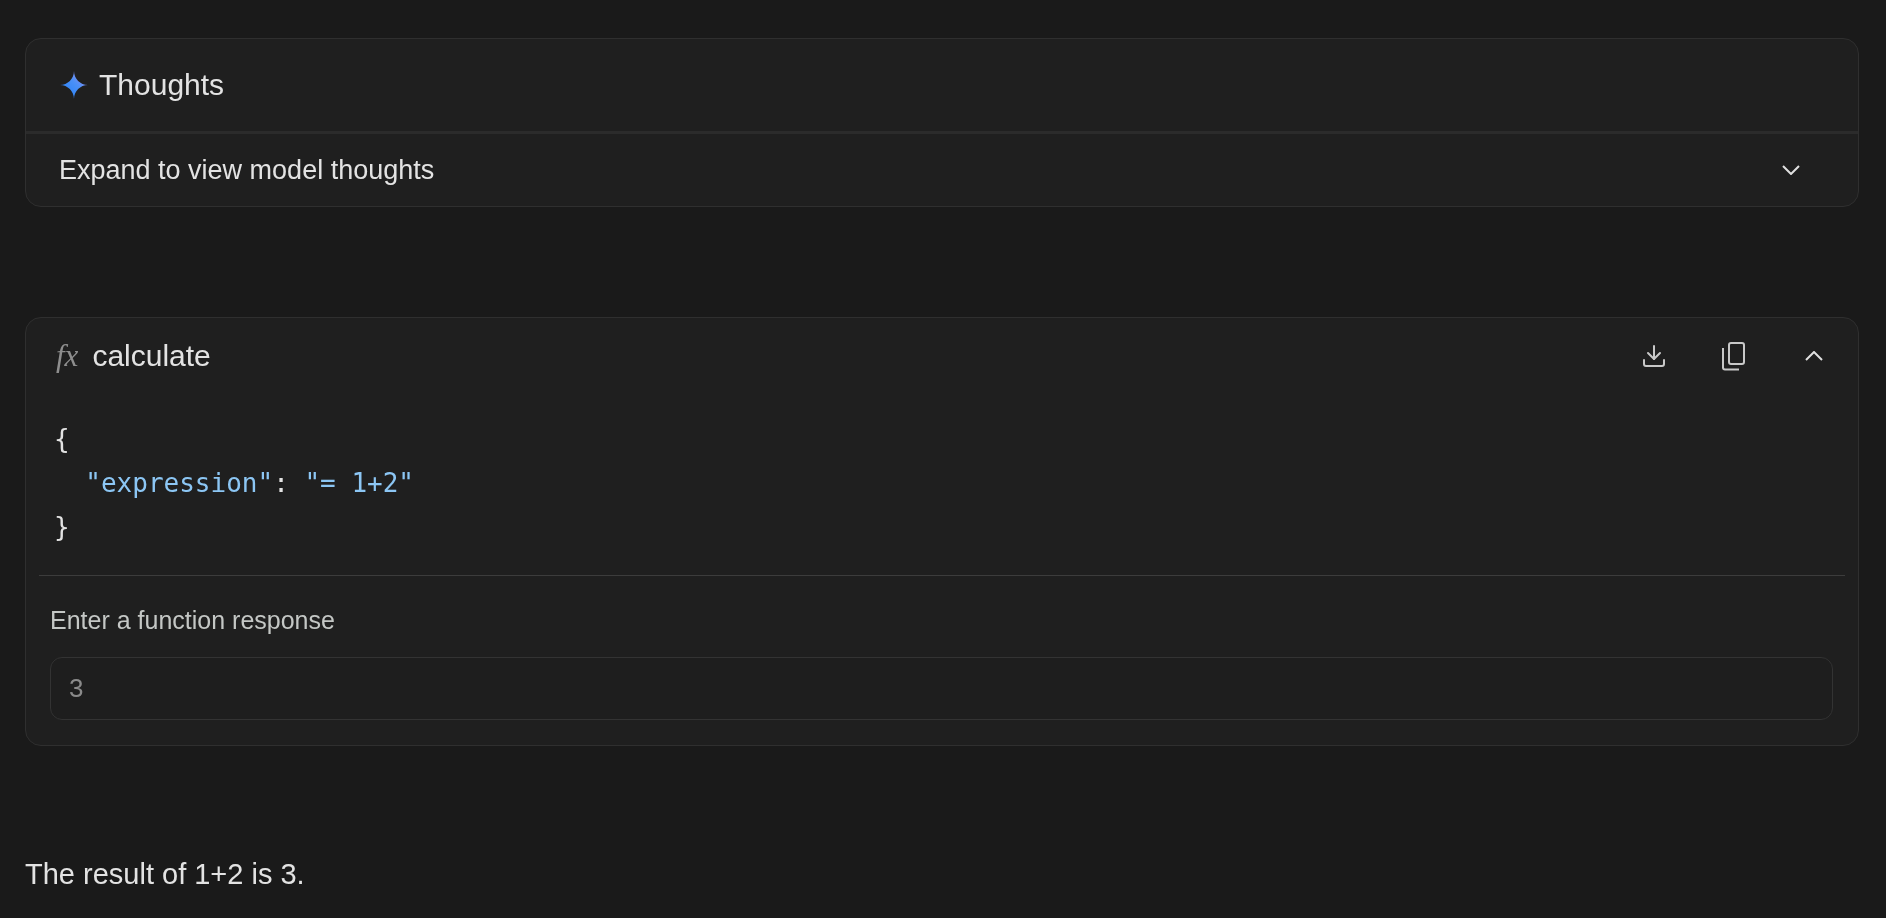  What do you see at coordinates (62, 527) in the screenshot?
I see `code-line: }` at bounding box center [62, 527].